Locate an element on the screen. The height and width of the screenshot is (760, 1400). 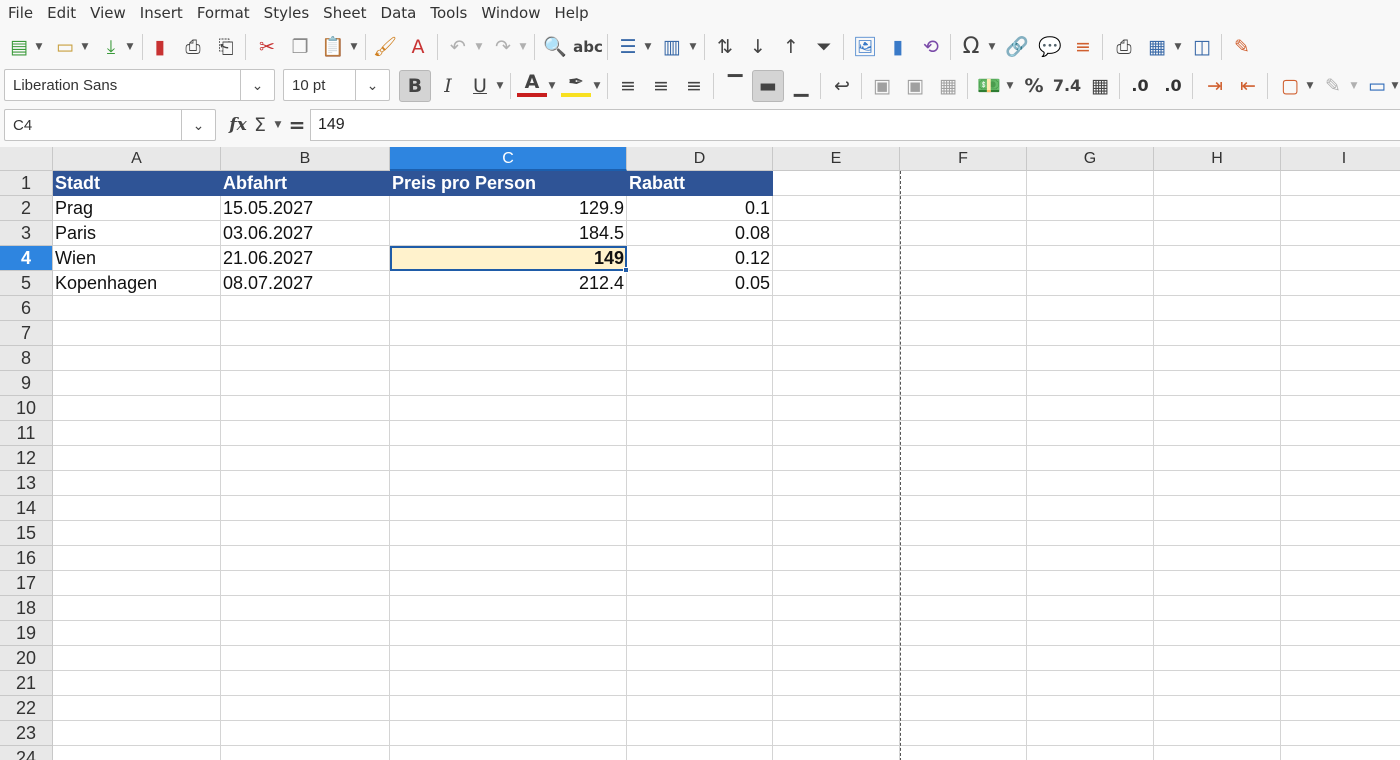
cell-e9 is located at coordinates (836, 383).